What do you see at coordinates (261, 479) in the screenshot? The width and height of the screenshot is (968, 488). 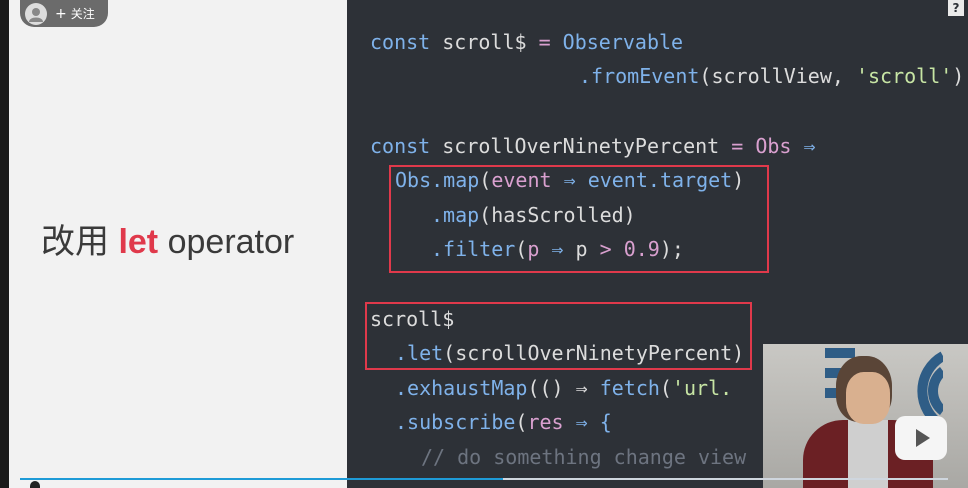 I see `progress-fill` at bounding box center [261, 479].